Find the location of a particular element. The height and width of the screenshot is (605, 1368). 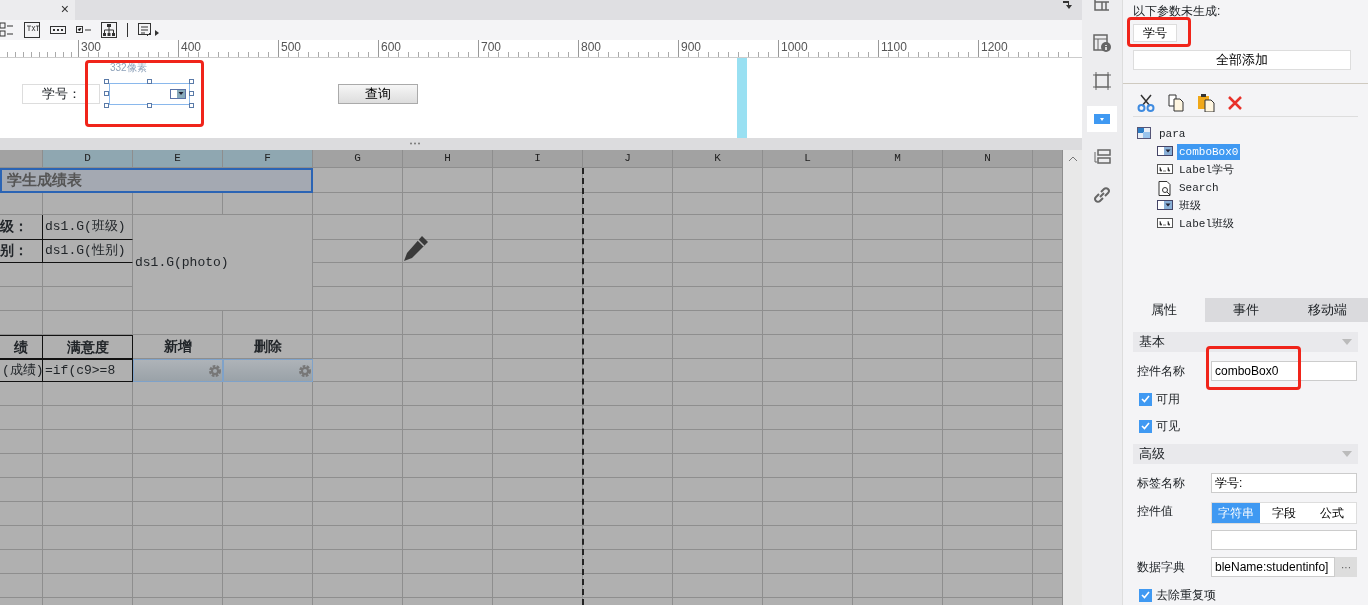

text-field-icon is located at coordinates (32, 30).